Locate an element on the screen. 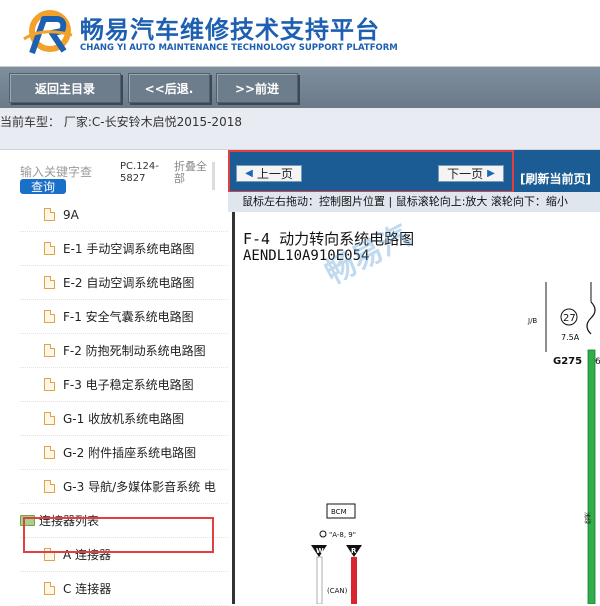 This screenshot has width=600, height=606. collapse-all-link: 折叠全部 is located at coordinates (193, 173).